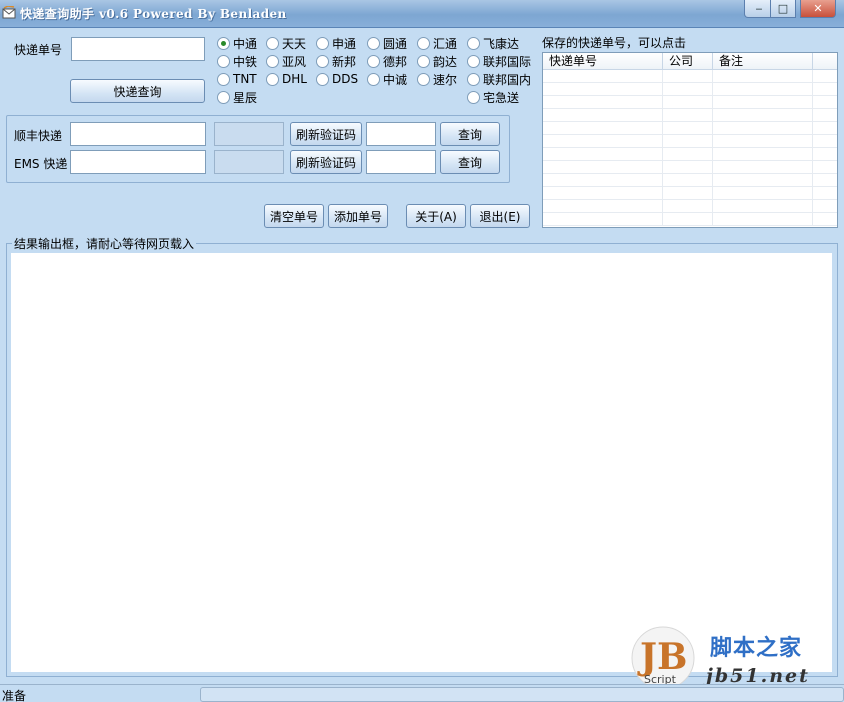  I want to click on ems-tracking-input, so click(138, 162).